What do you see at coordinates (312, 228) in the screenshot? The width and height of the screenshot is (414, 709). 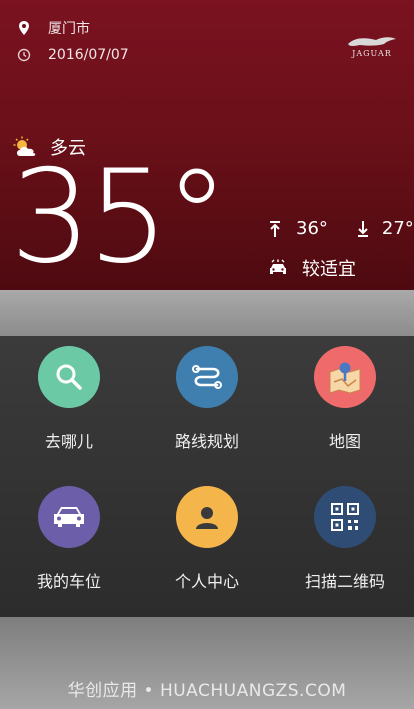 I see `high-temperature: 36°` at bounding box center [312, 228].